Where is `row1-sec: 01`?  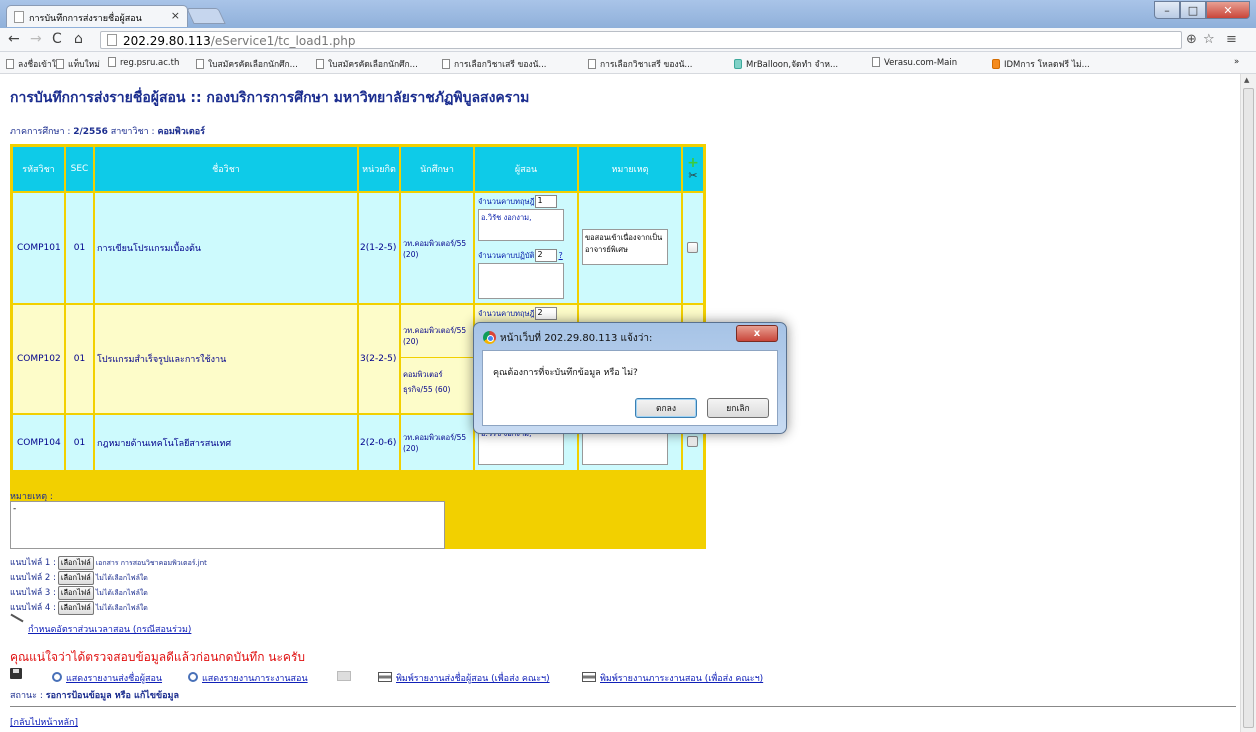 row1-sec: 01 is located at coordinates (79, 248).